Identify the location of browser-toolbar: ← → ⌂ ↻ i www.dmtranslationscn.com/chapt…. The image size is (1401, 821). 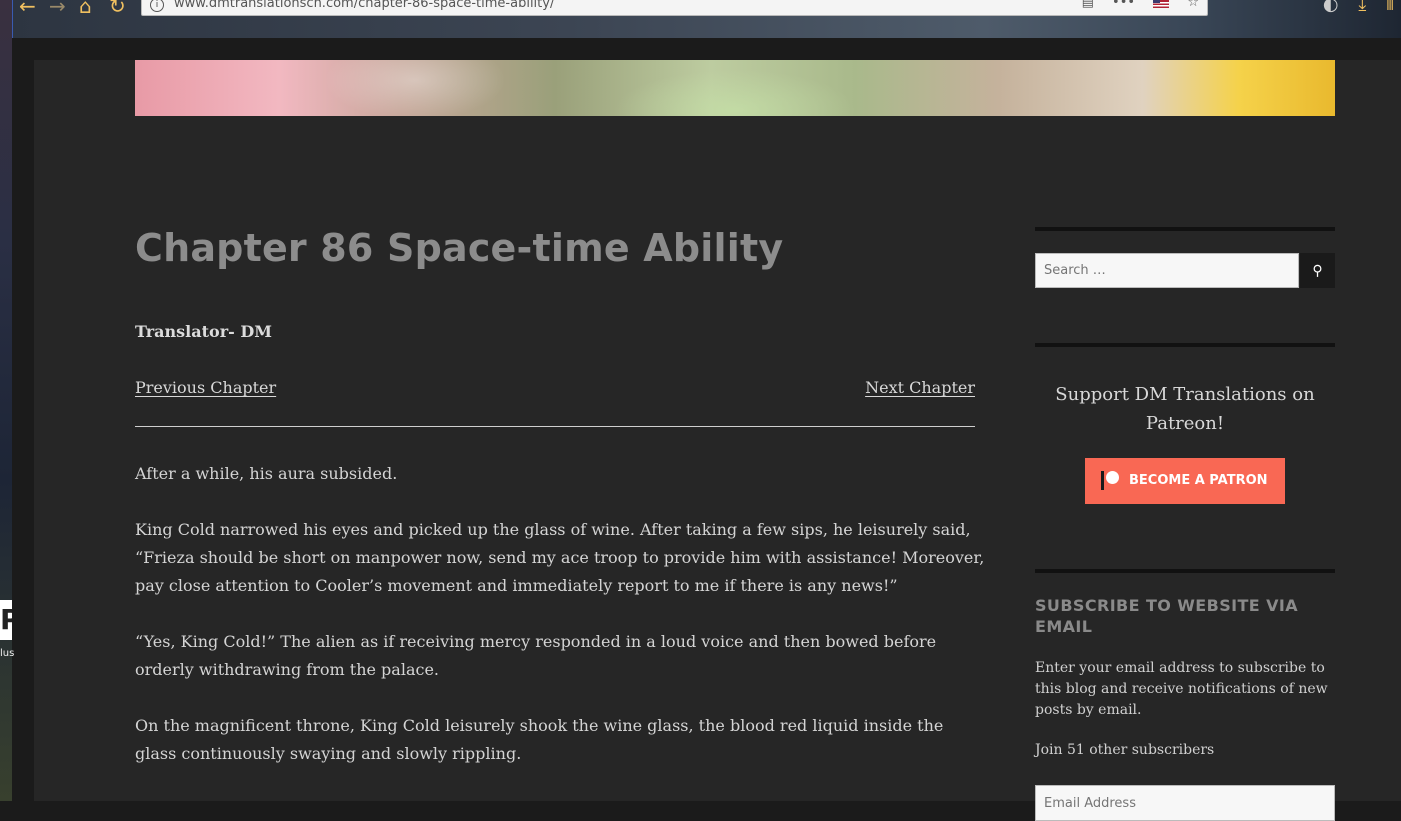
(706, 19).